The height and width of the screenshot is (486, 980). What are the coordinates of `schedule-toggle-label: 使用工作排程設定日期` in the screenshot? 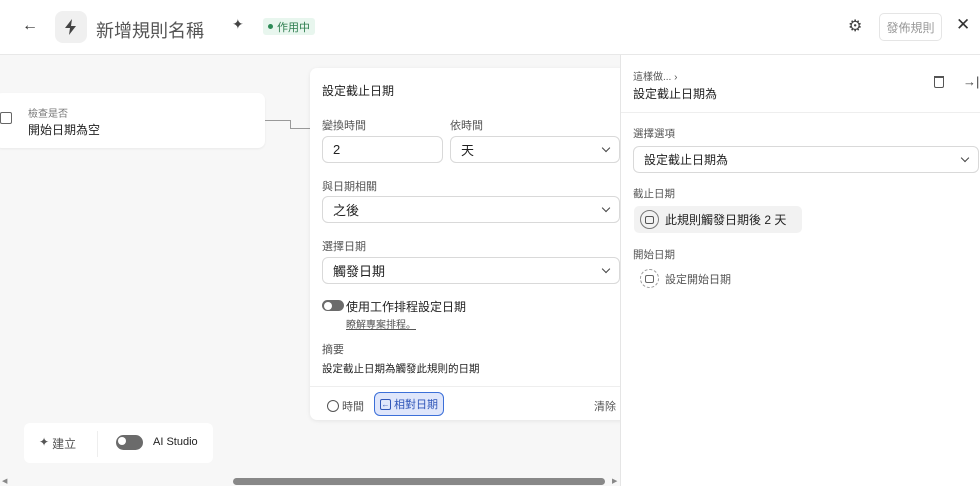 It's located at (406, 307).